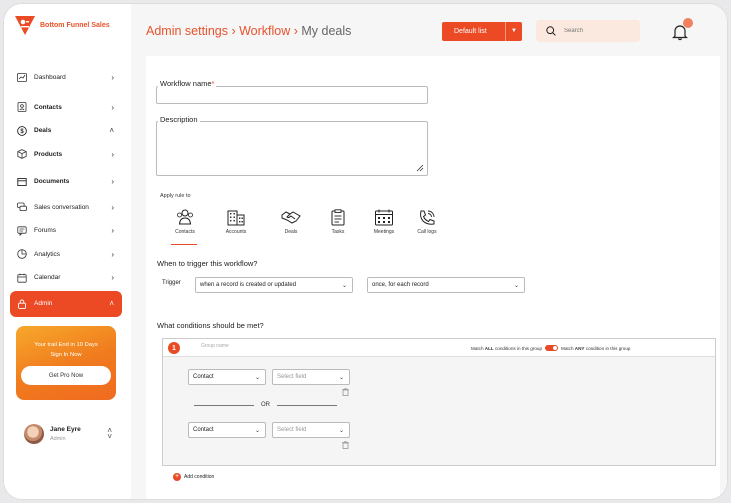 The image size is (731, 503). Describe the element at coordinates (66, 208) in the screenshot. I see `sidebar-item-sales-conversation: Sales conversation ›` at that location.